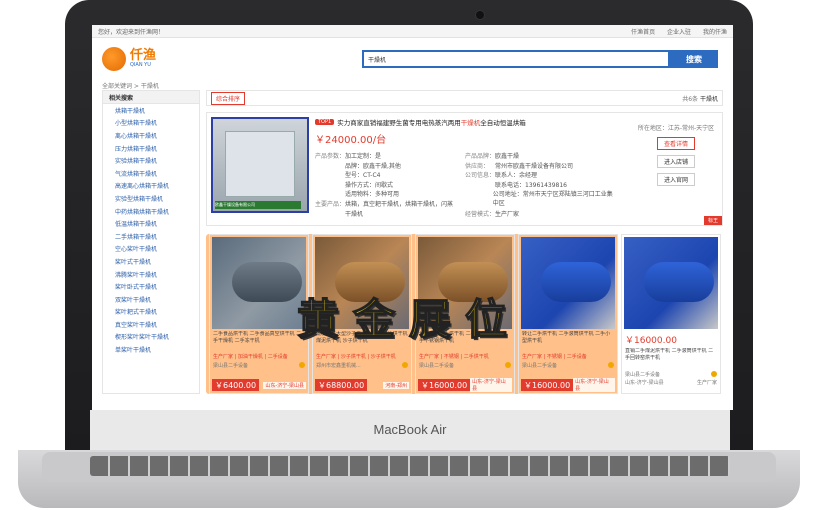  I want to click on product-price: ￥68800.00, so click(341, 385).